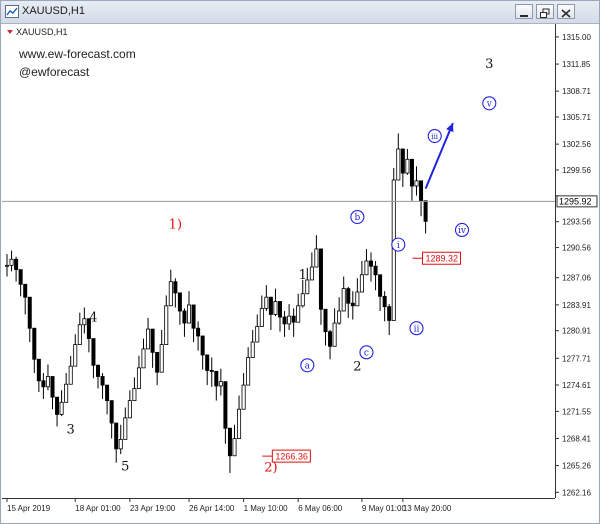 The image size is (600, 524). What do you see at coordinates (576, 64) in the screenshot?
I see `price-tick-label: 1311.85` at bounding box center [576, 64].